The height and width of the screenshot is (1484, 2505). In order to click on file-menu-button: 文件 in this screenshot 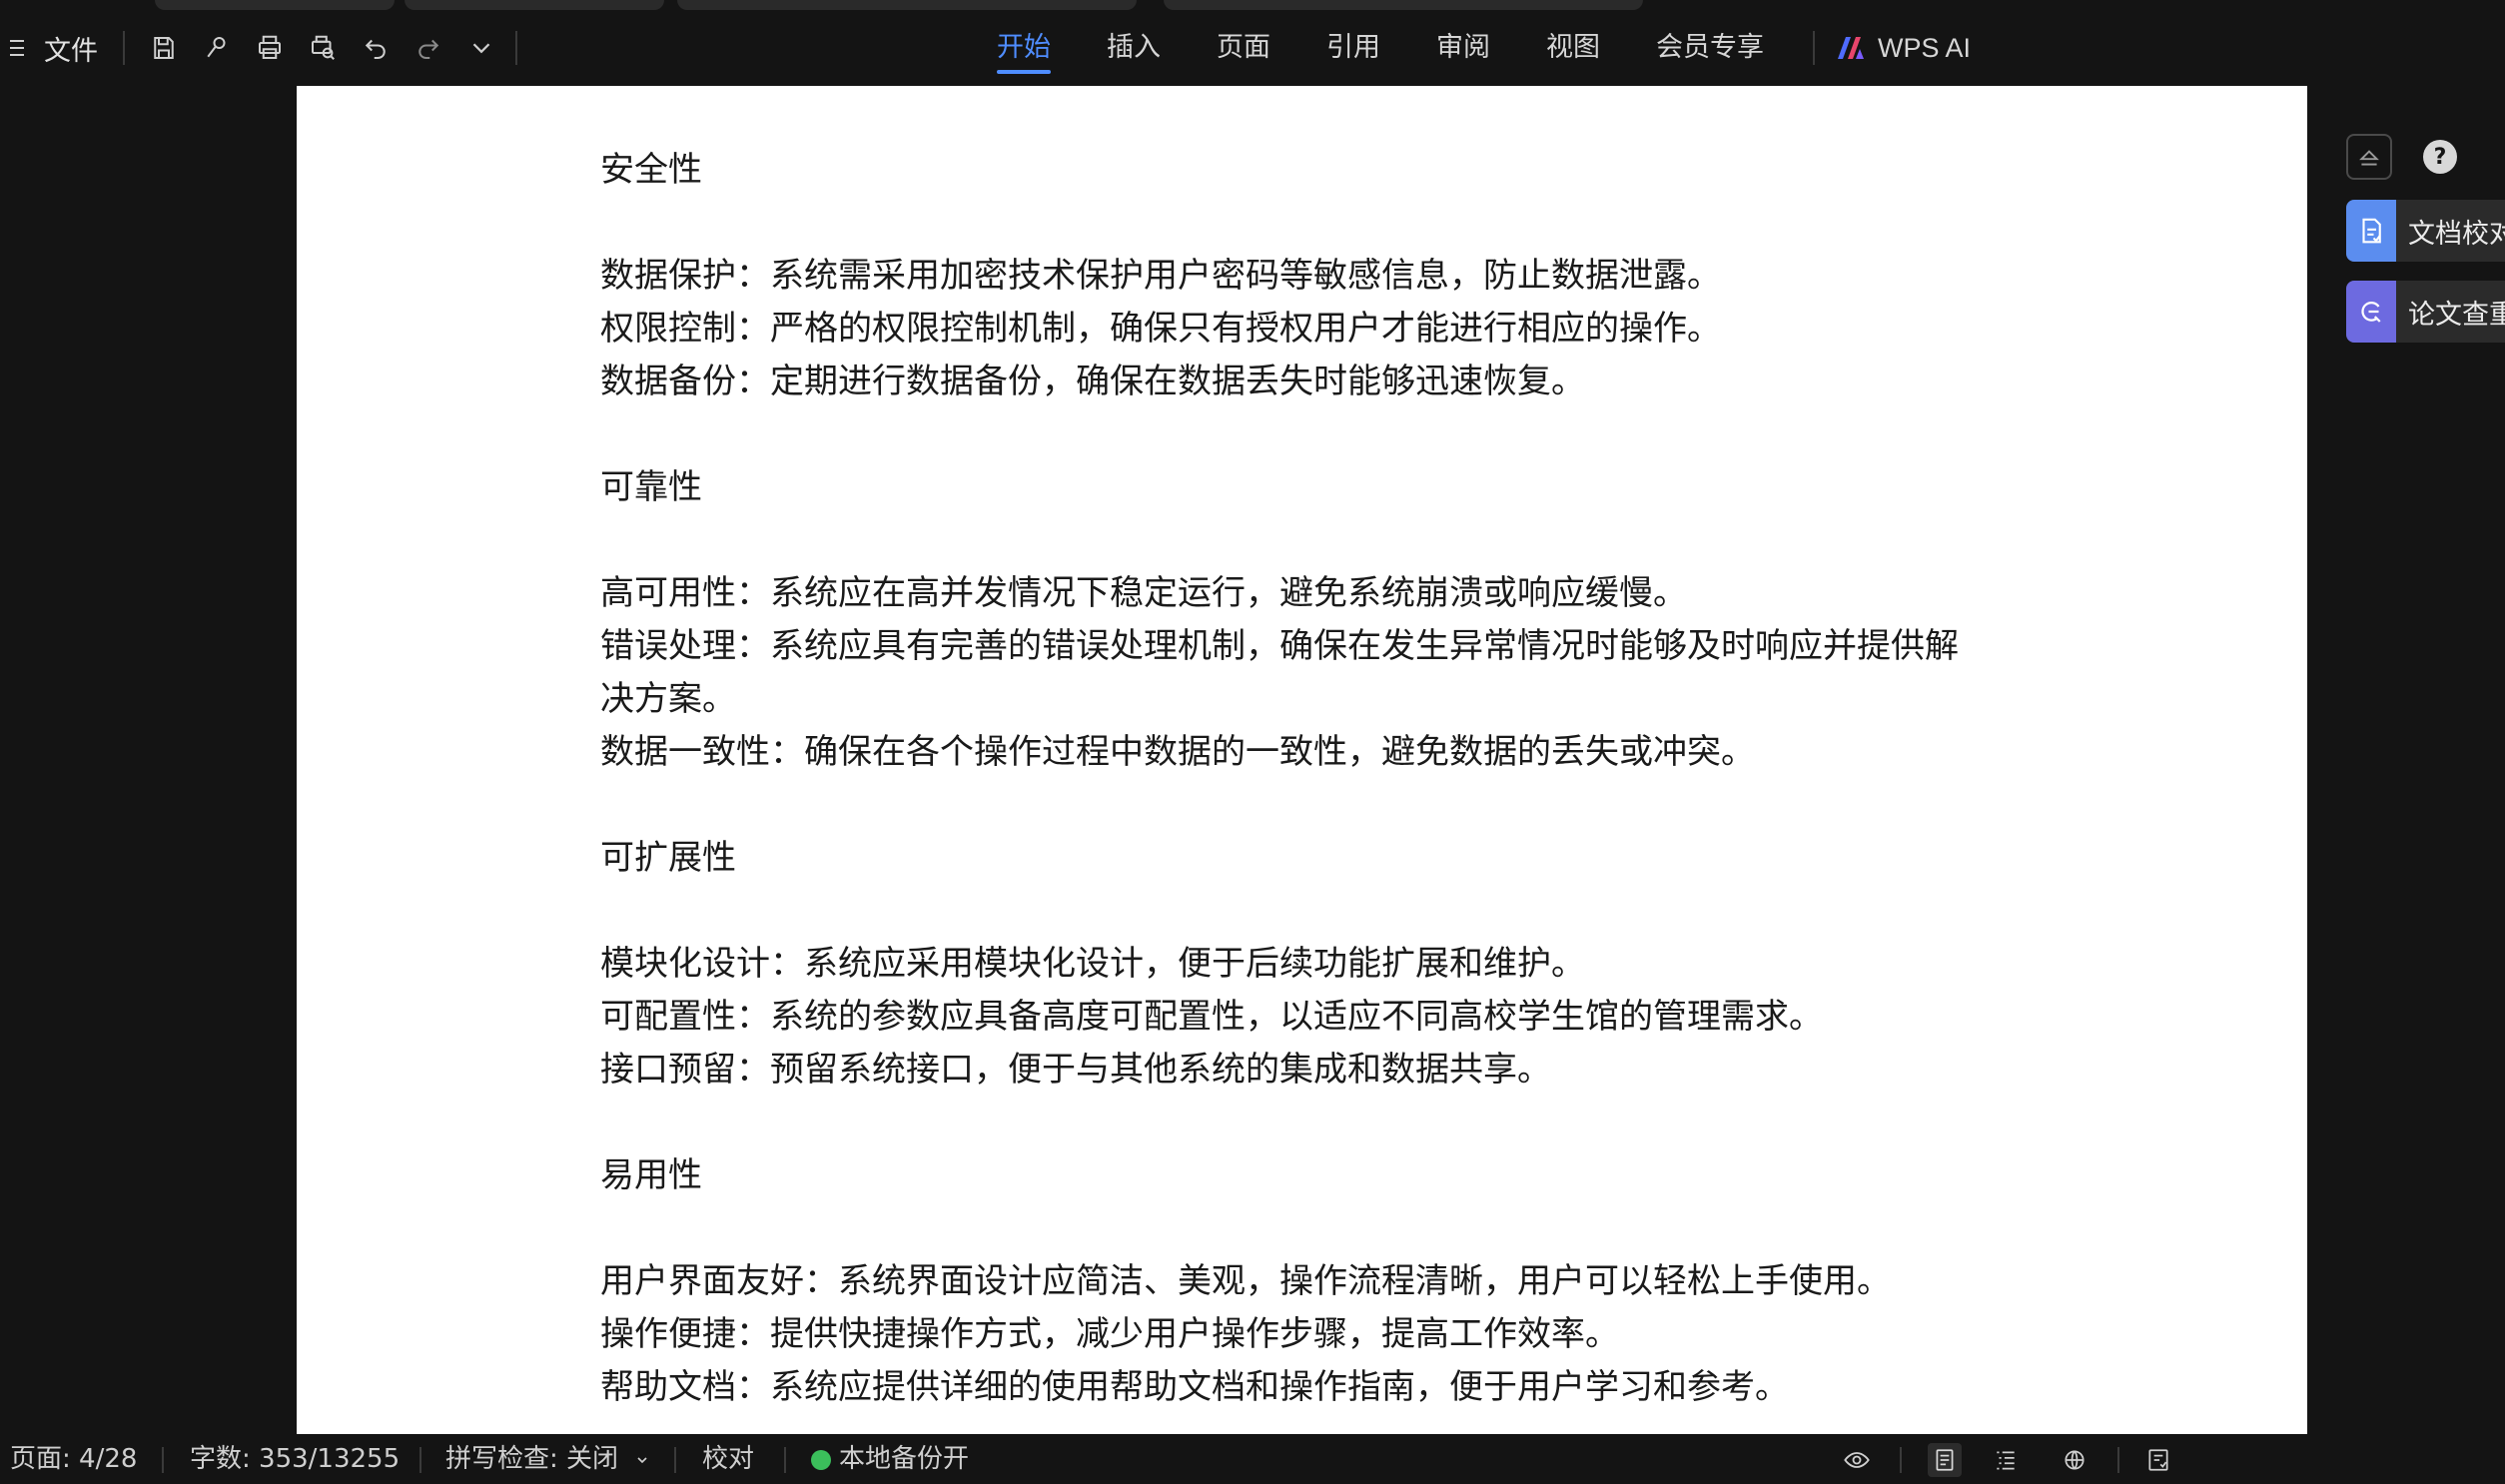, I will do `click(54, 48)`.